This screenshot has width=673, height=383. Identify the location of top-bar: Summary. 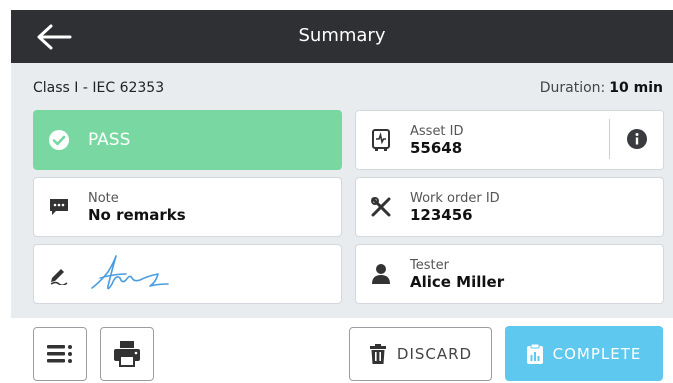
(342, 36).